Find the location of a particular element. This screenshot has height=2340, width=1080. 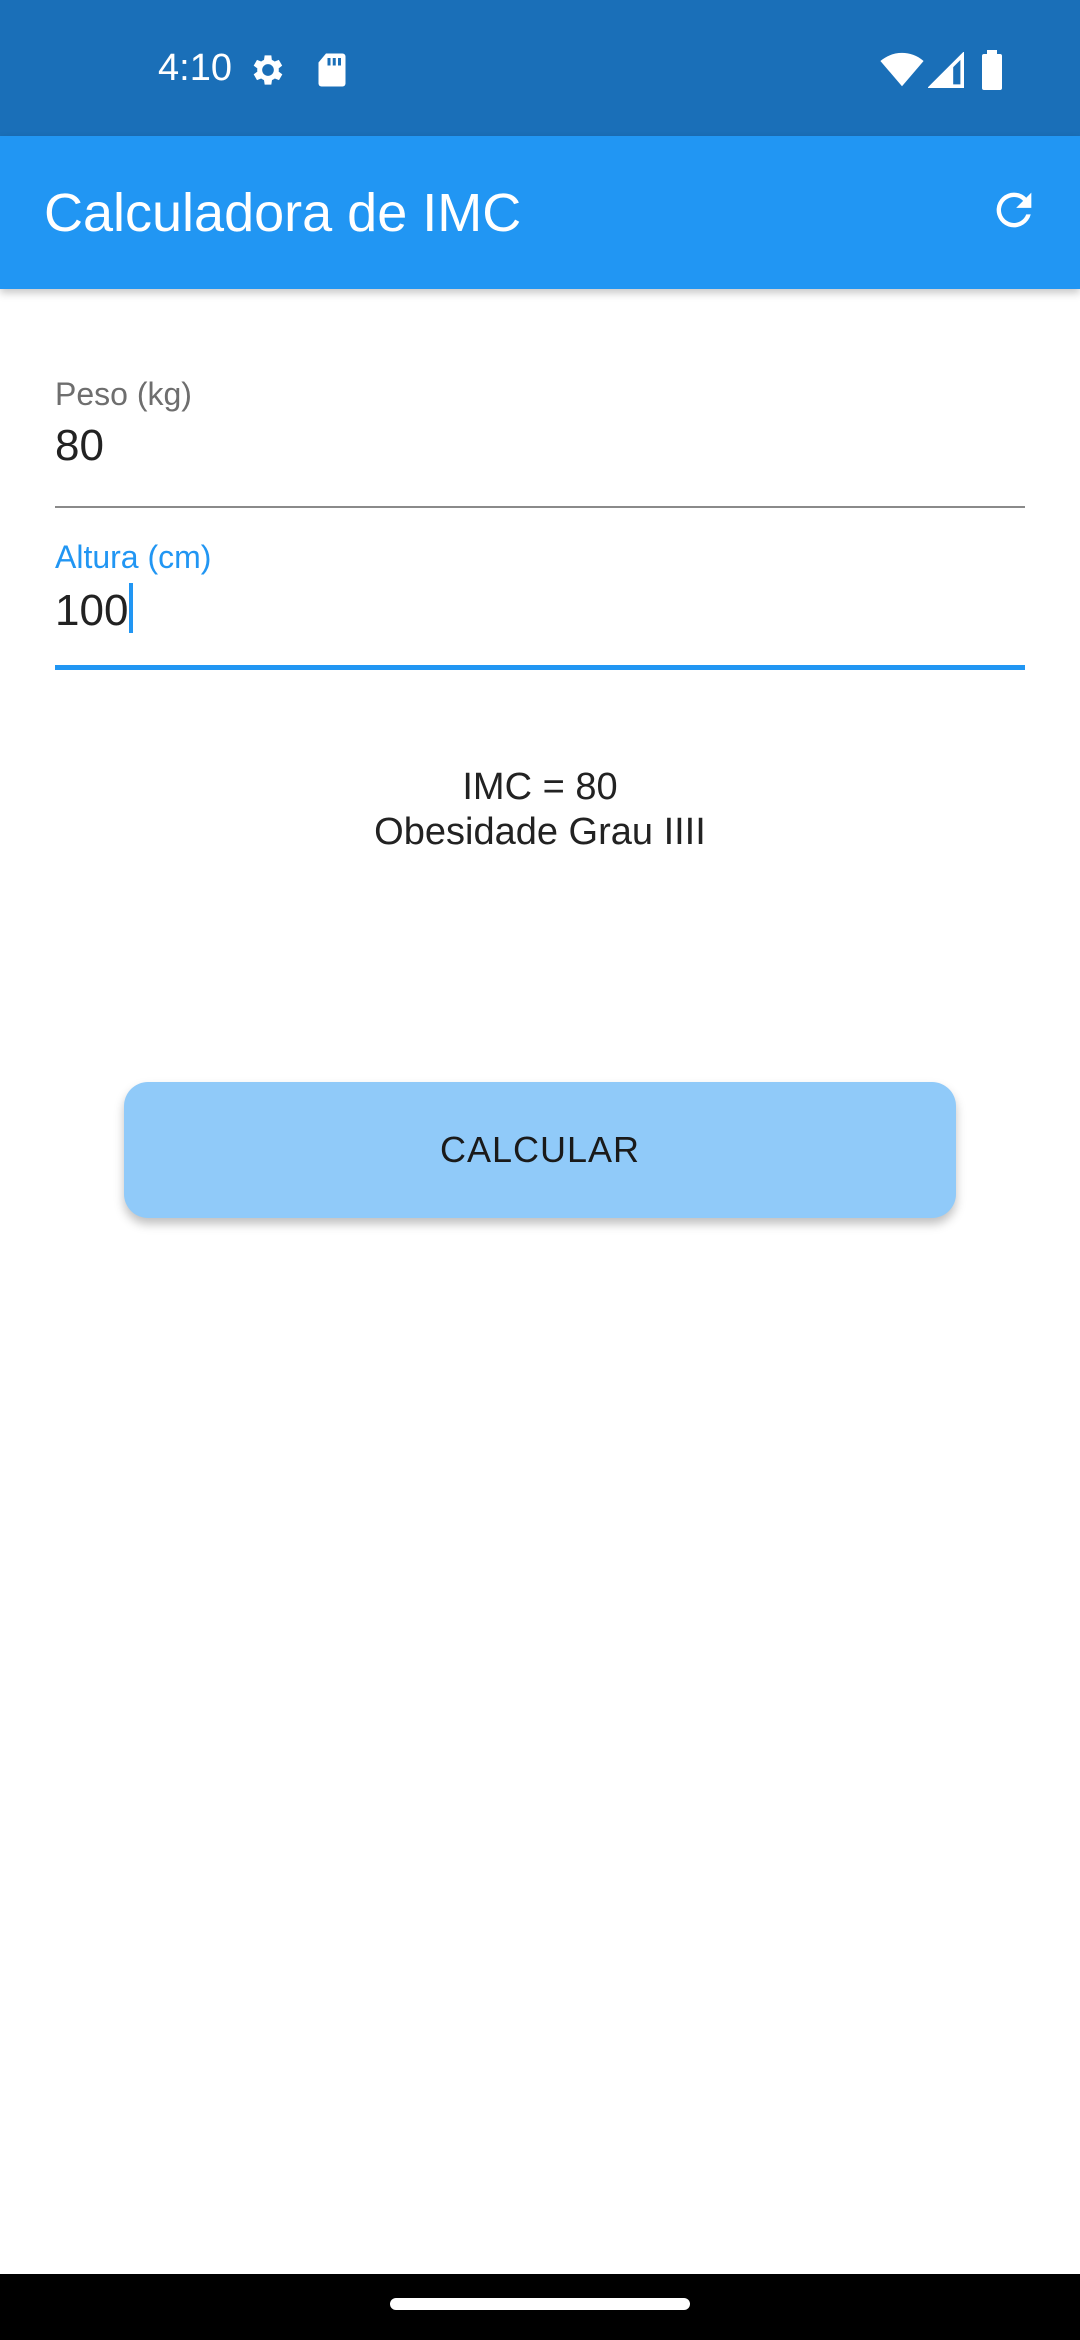

peso-value: 80 is located at coordinates (79, 446).